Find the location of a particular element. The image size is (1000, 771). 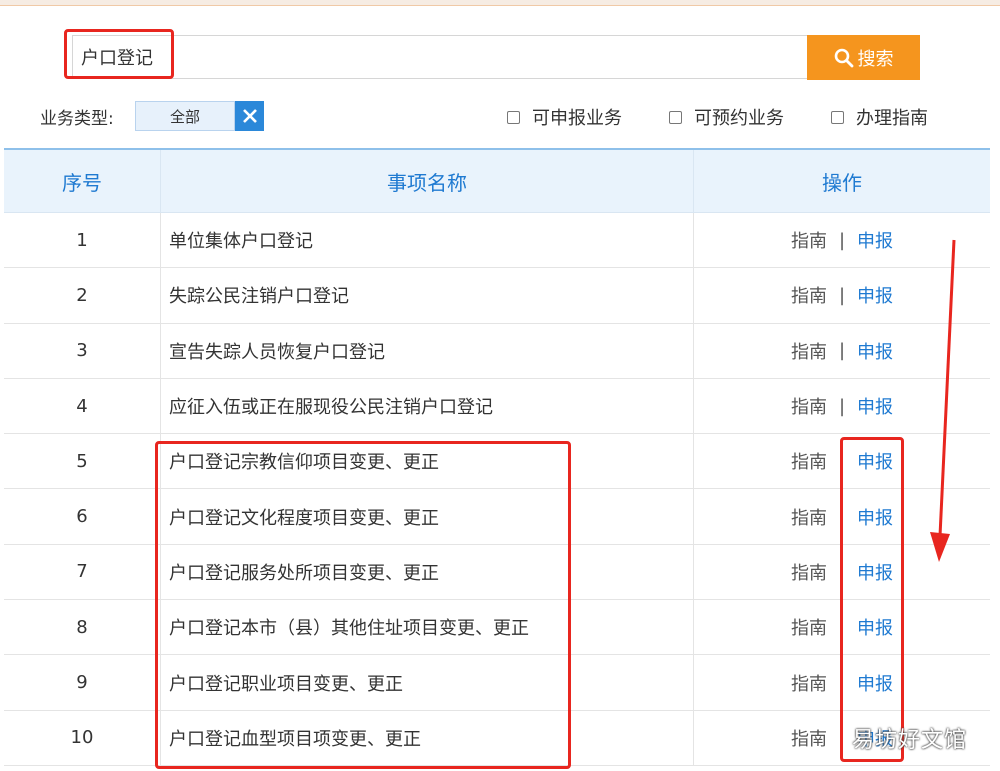

close-icon is located at coordinates (249, 116).